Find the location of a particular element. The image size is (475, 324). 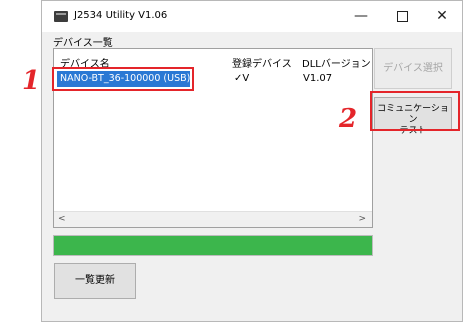

horizontal-scrollbar: < > is located at coordinates (213, 219).